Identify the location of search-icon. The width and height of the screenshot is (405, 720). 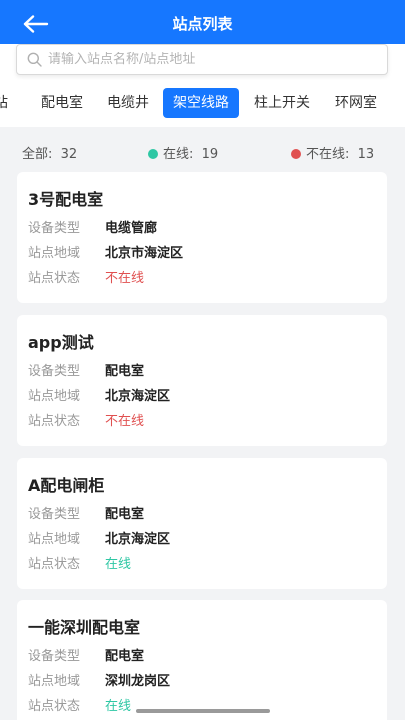
(34, 59).